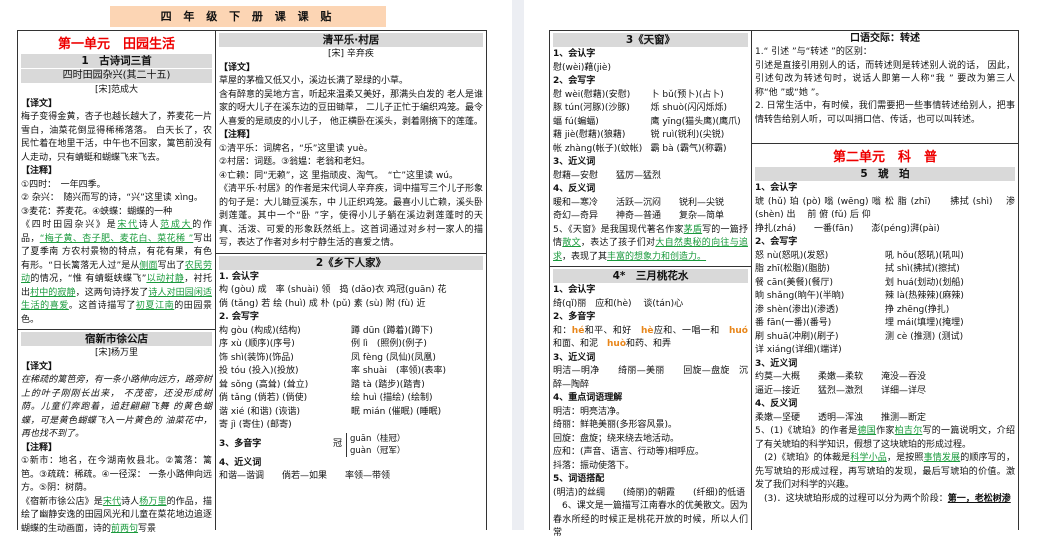 The width and height of the screenshot is (1045, 543). Describe the element at coordinates (378, 450) in the screenshot. I see `reading: guàn（冠军）` at that location.